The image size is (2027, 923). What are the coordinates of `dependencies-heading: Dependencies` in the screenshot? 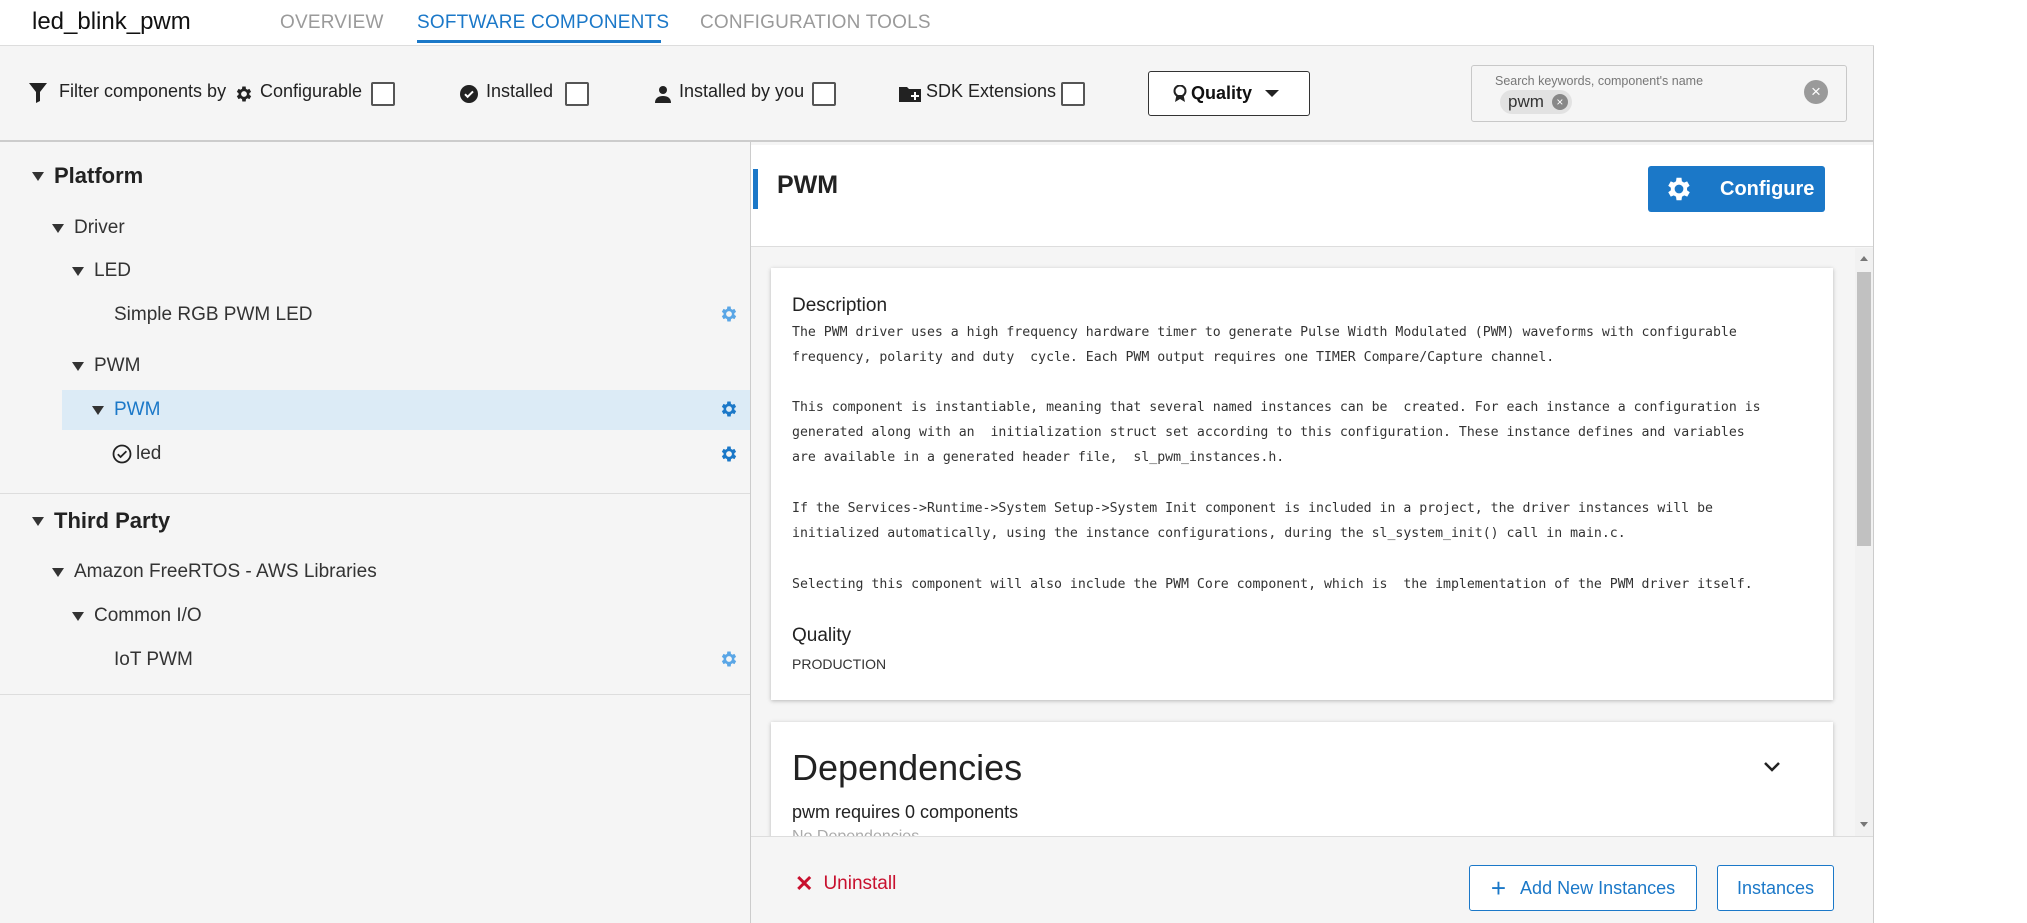 It's located at (907, 767).